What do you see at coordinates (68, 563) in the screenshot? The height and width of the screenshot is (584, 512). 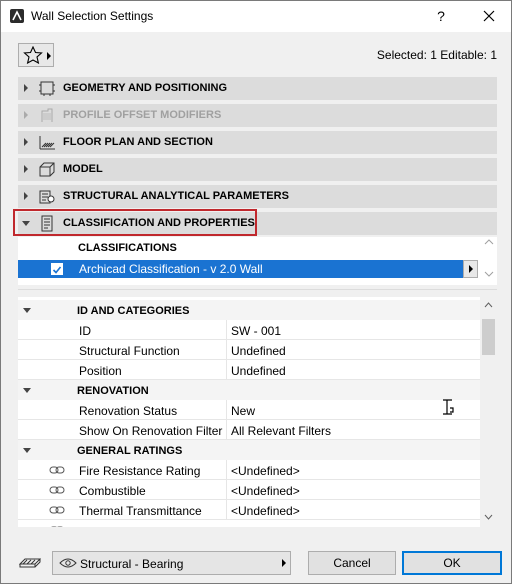 I see `eye-icon` at bounding box center [68, 563].